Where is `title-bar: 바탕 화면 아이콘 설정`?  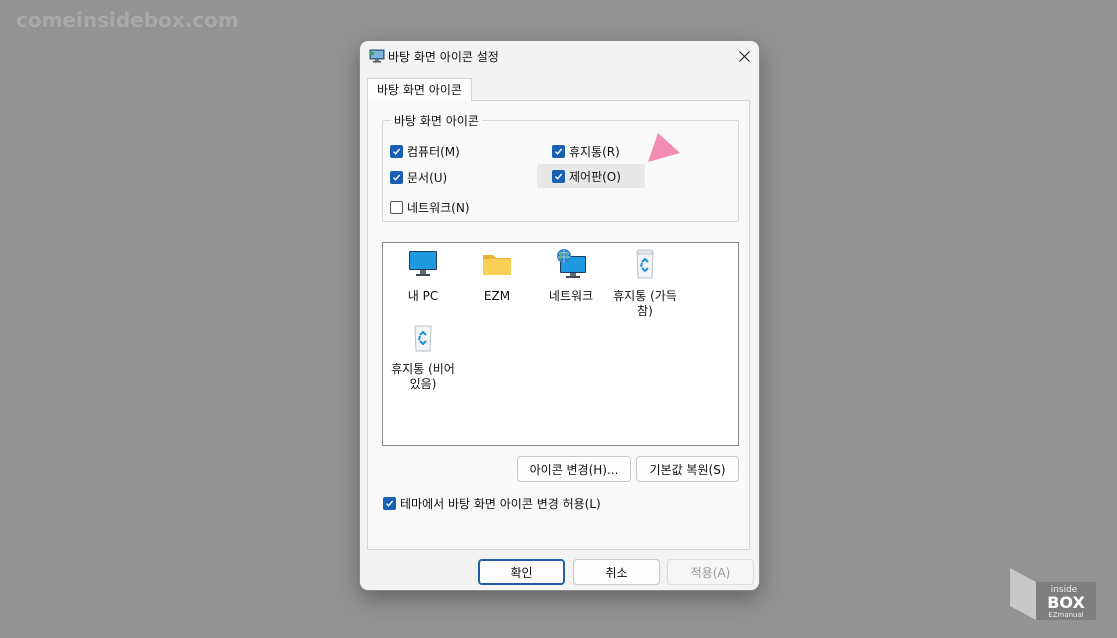
title-bar: 바탕 화면 아이콘 설정 is located at coordinates (559, 56).